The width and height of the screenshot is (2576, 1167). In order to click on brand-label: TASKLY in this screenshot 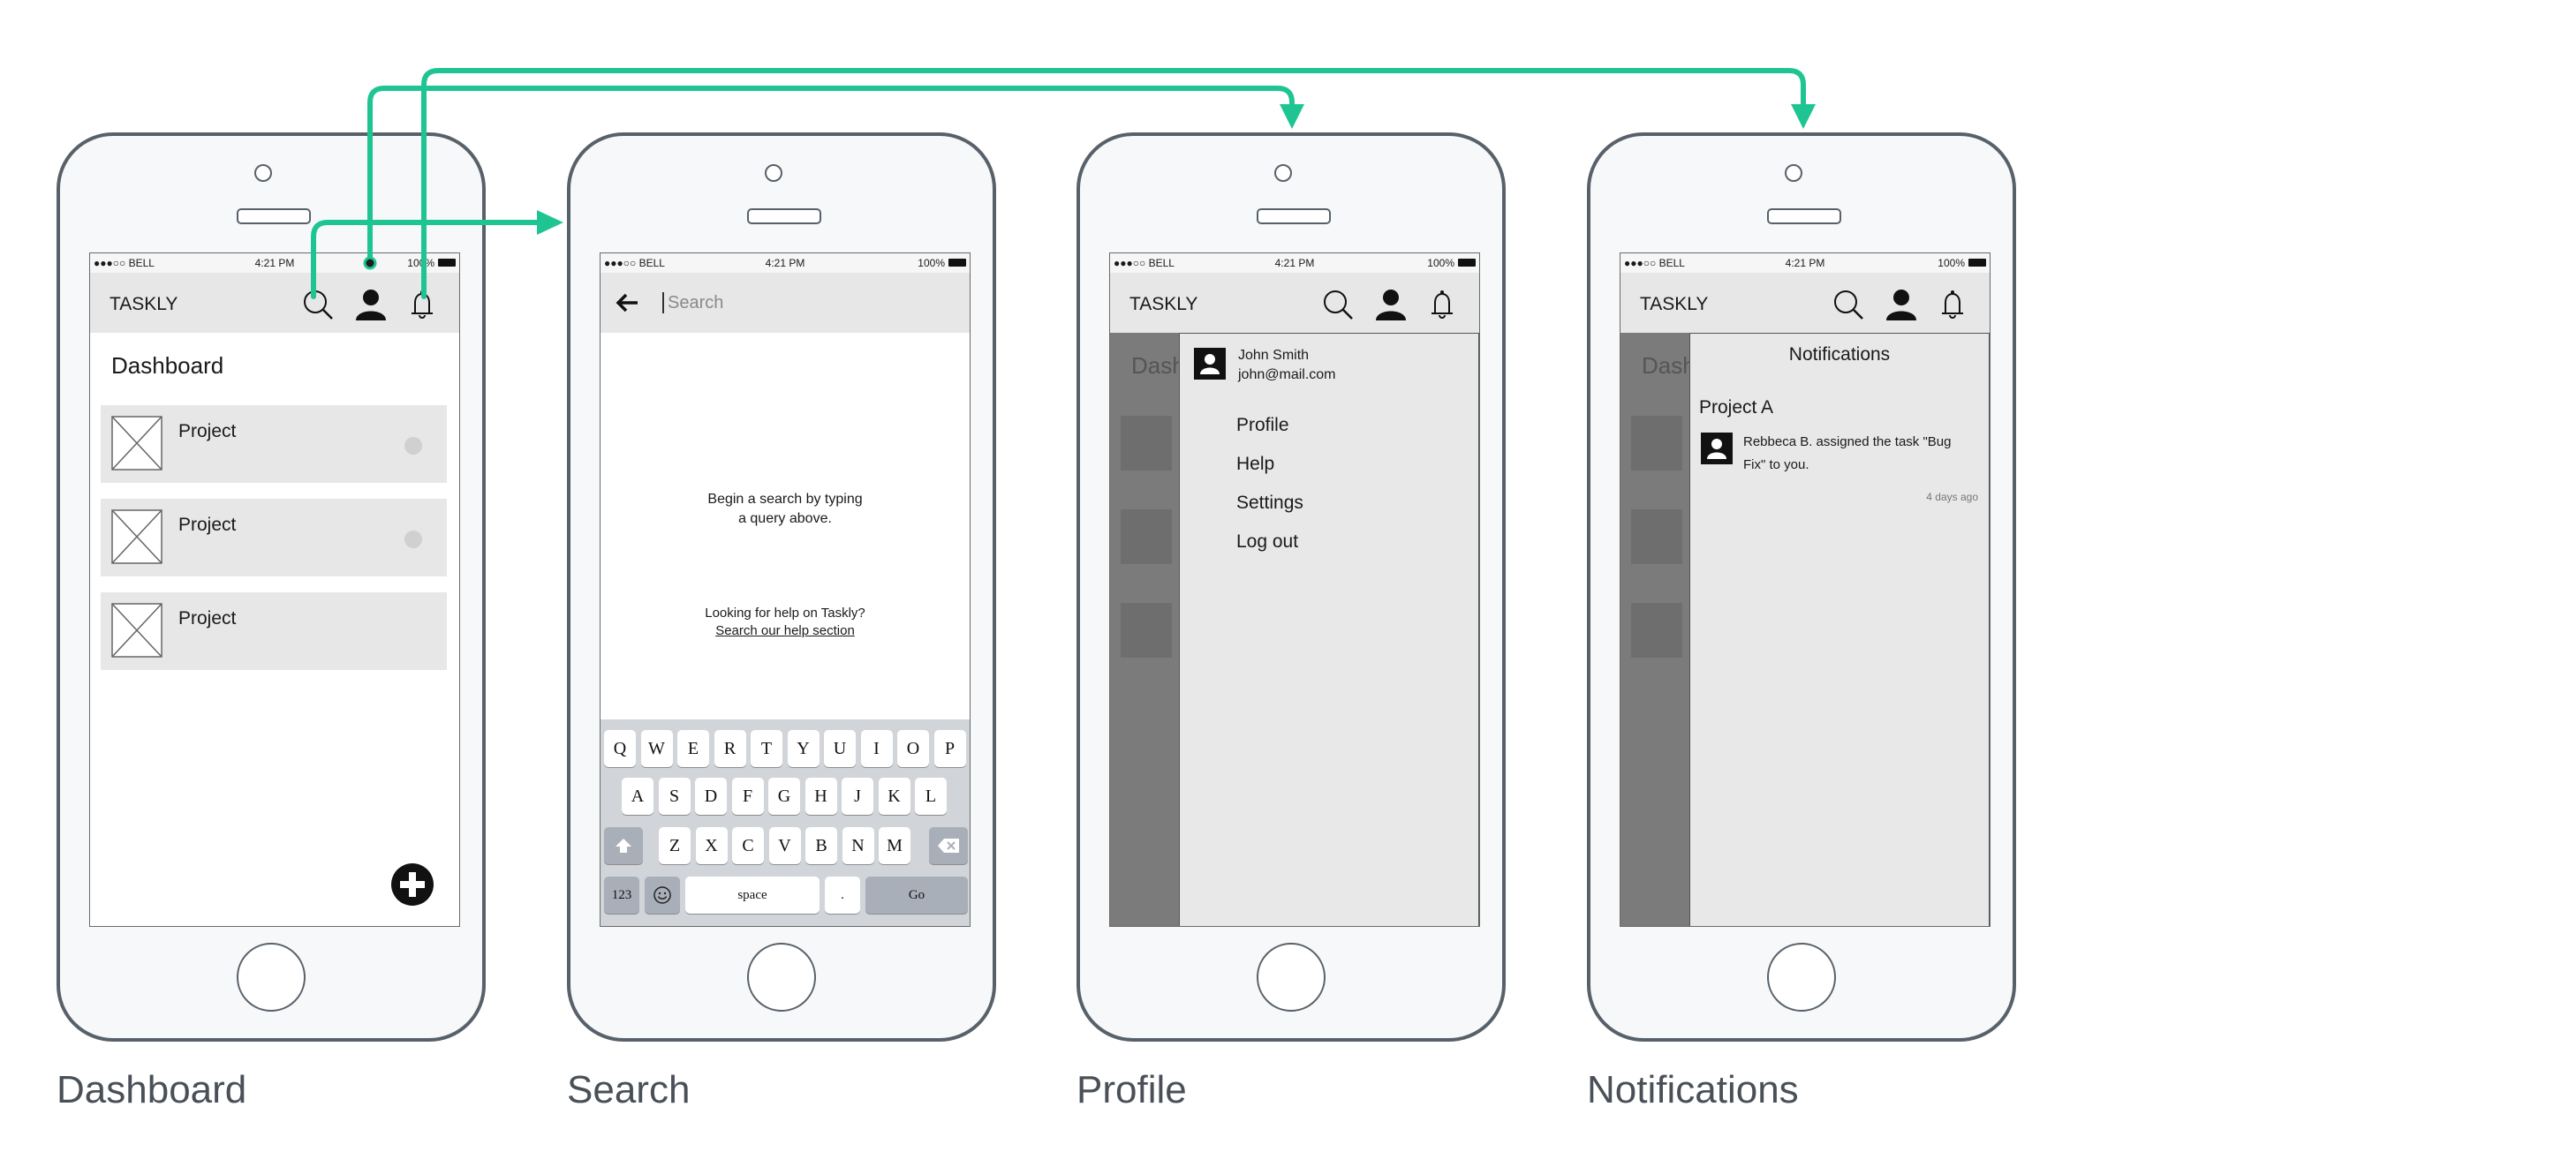, I will do `click(144, 304)`.